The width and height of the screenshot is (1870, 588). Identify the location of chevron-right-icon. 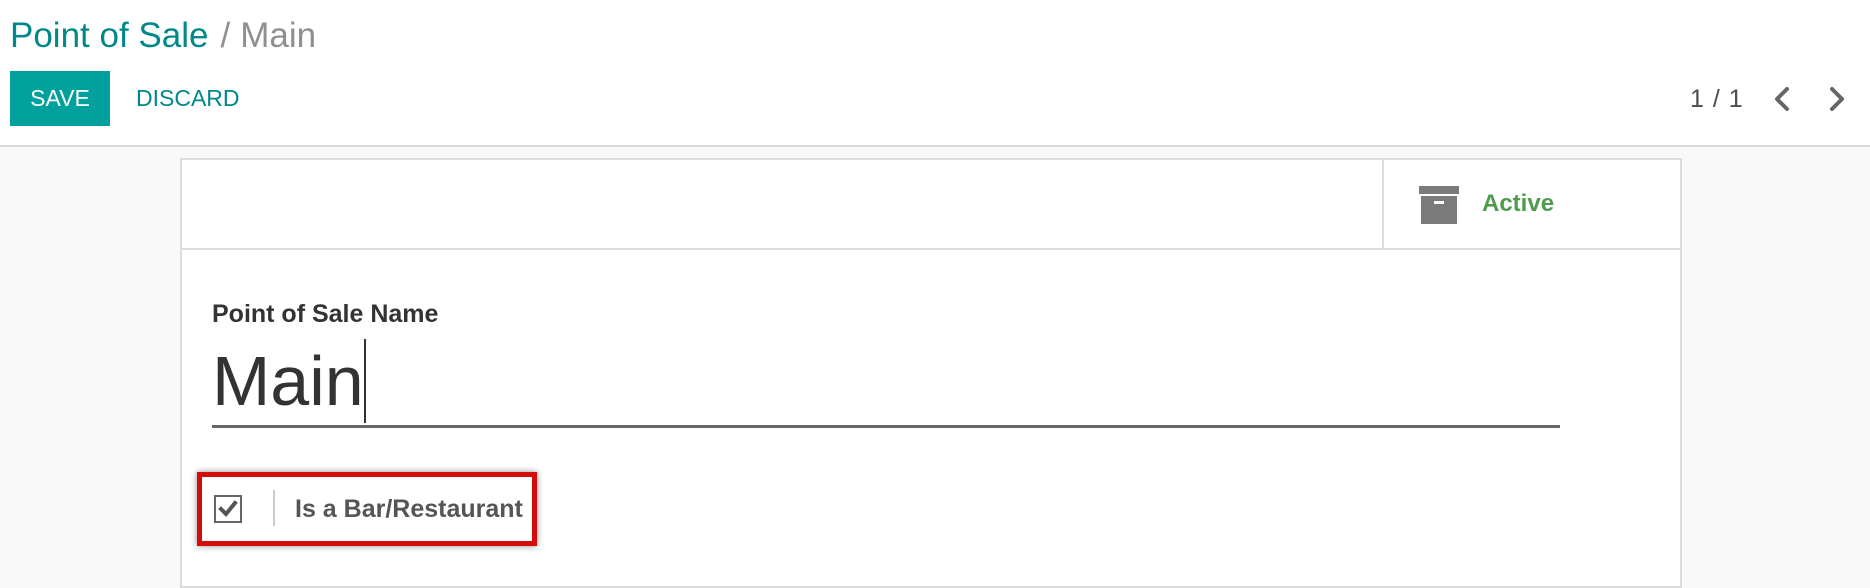
(1837, 99).